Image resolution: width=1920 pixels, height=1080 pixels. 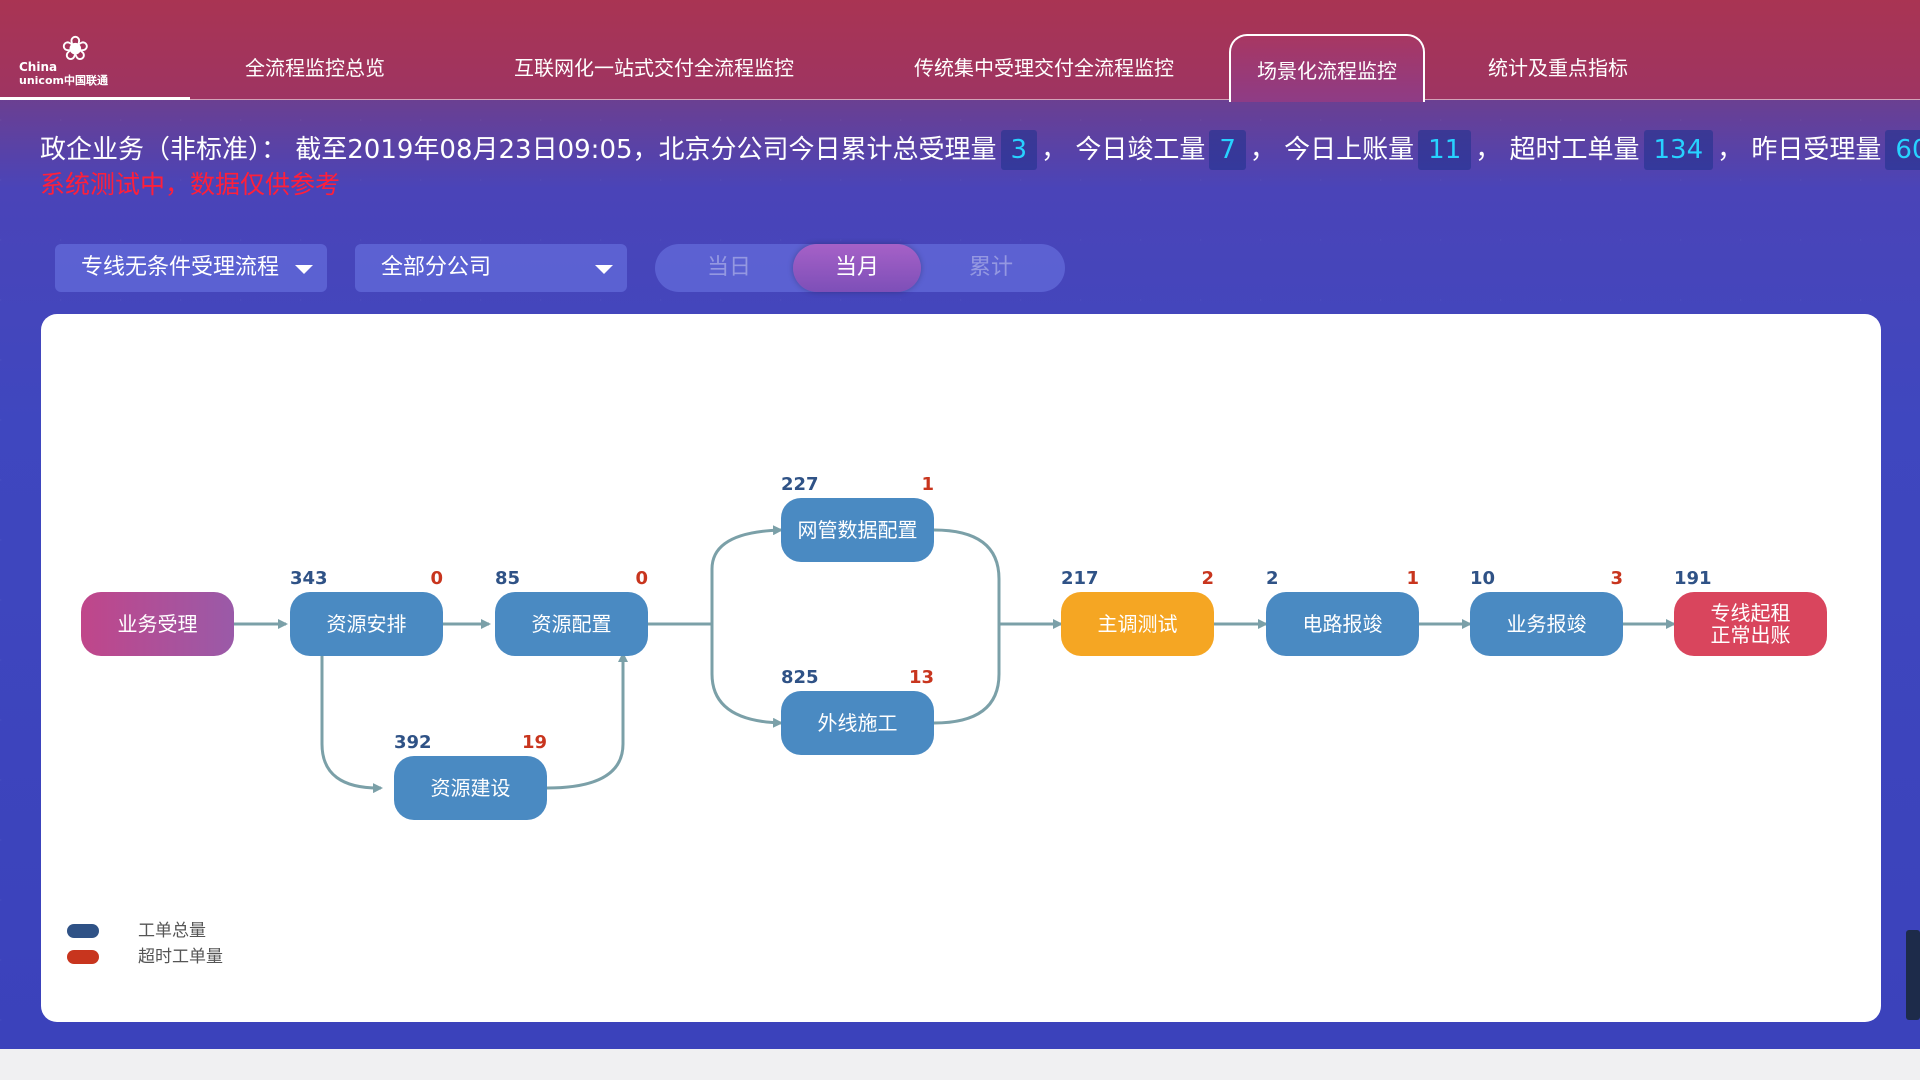 I want to click on flow-node-n6: 外线施工 825 13, so click(x=857, y=711).